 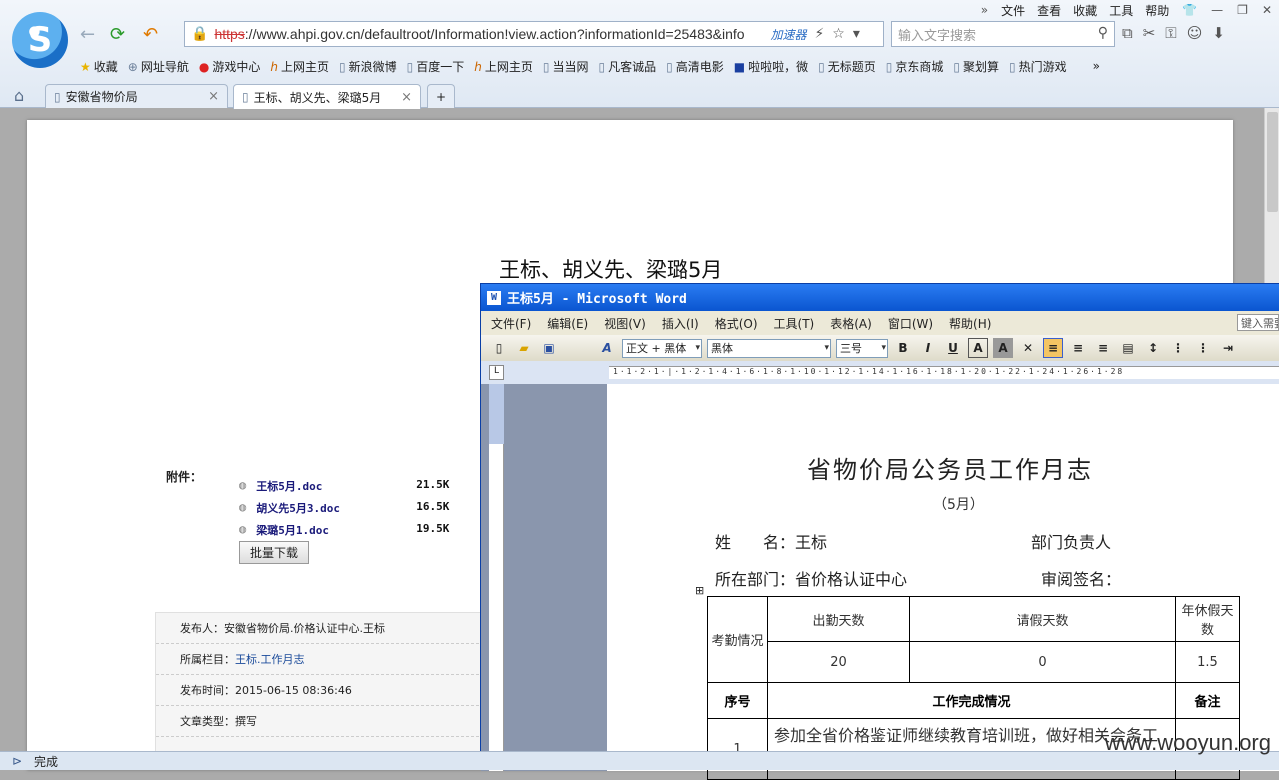 What do you see at coordinates (320, 628) in the screenshot?
I see `meta-publisher: 发布人：安徽省物价局.价格认证中心.王标` at bounding box center [320, 628].